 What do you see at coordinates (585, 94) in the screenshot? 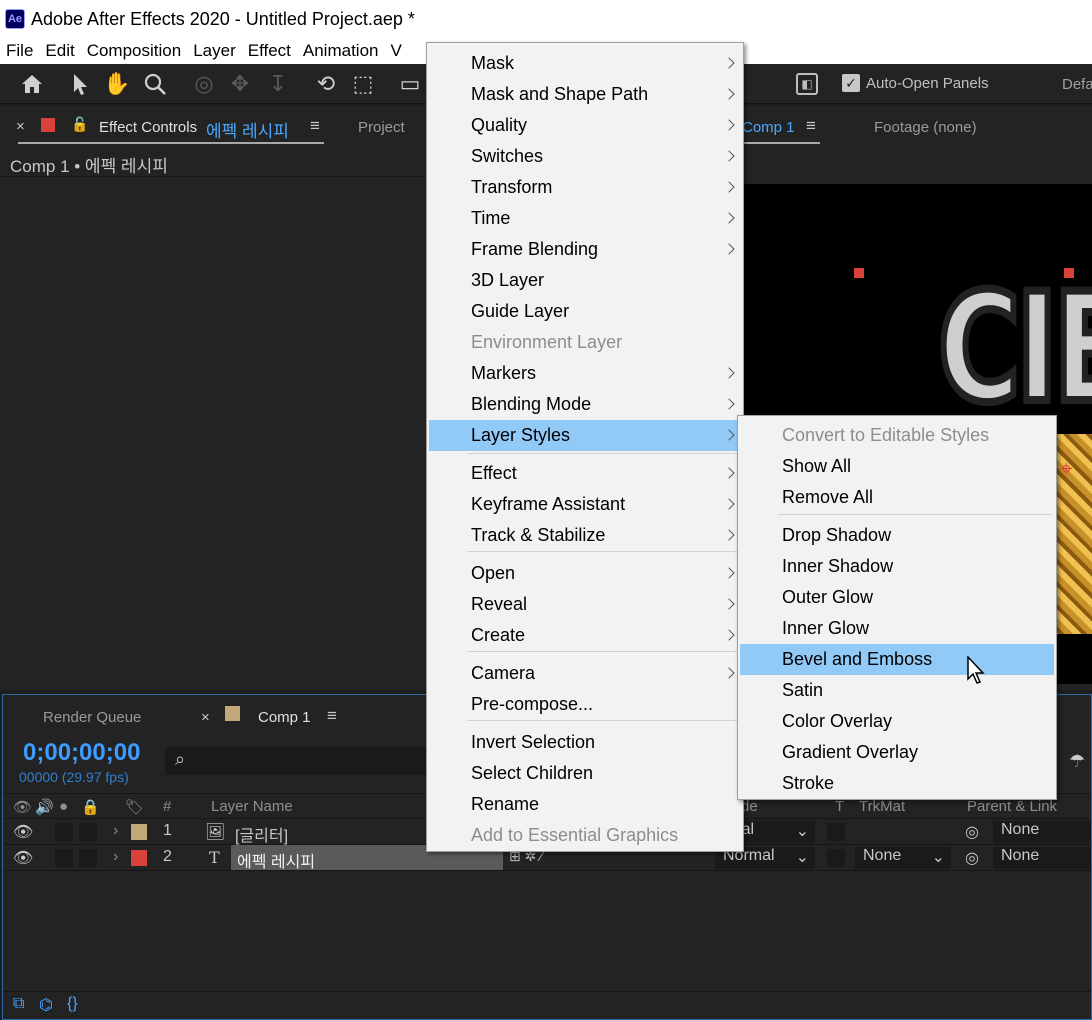
I see `menu-item-mask-and-shape-path: Mask and Shape Path` at bounding box center [585, 94].